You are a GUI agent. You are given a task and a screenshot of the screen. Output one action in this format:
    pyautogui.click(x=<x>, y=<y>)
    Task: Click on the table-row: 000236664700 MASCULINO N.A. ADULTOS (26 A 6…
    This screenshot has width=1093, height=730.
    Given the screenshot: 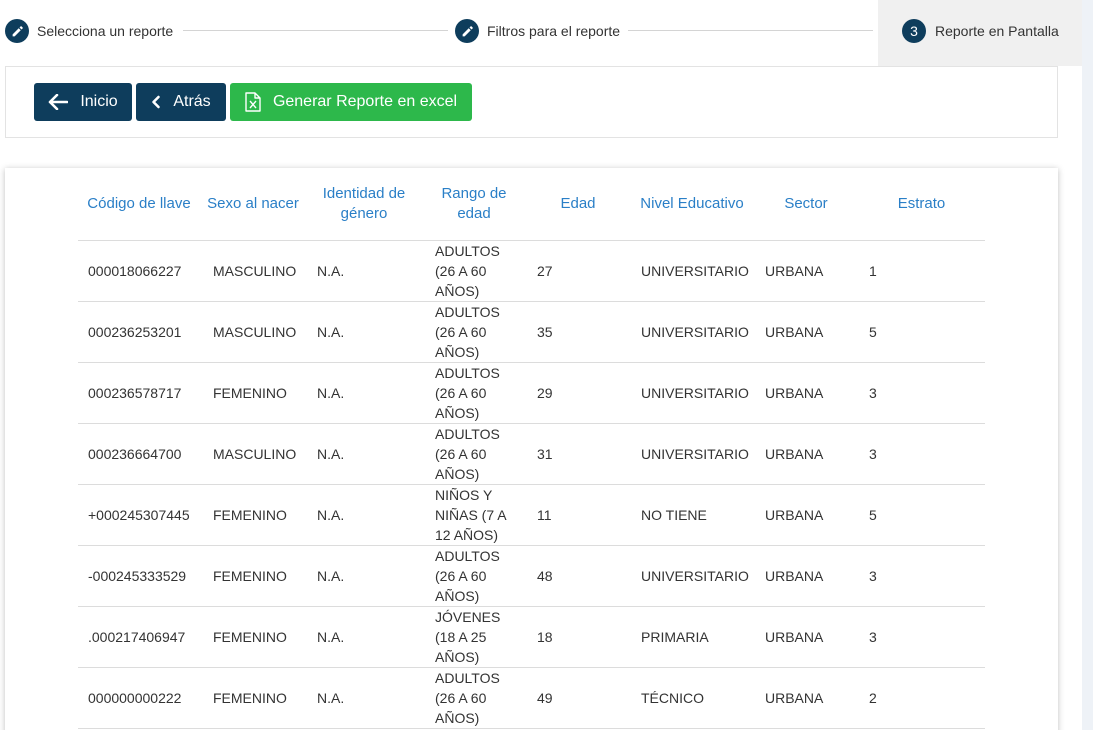 What is the action you would take?
    pyautogui.click(x=531, y=454)
    